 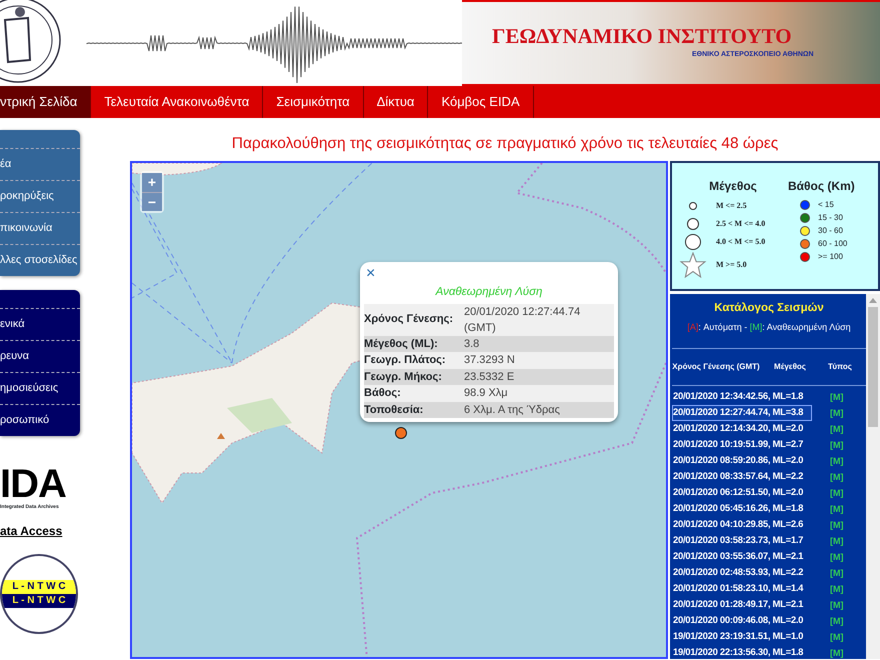 What do you see at coordinates (742, 445) in the screenshot?
I see `catalog-entry-link: 20/01/2020 10:19:51.99, ML=2.7` at bounding box center [742, 445].